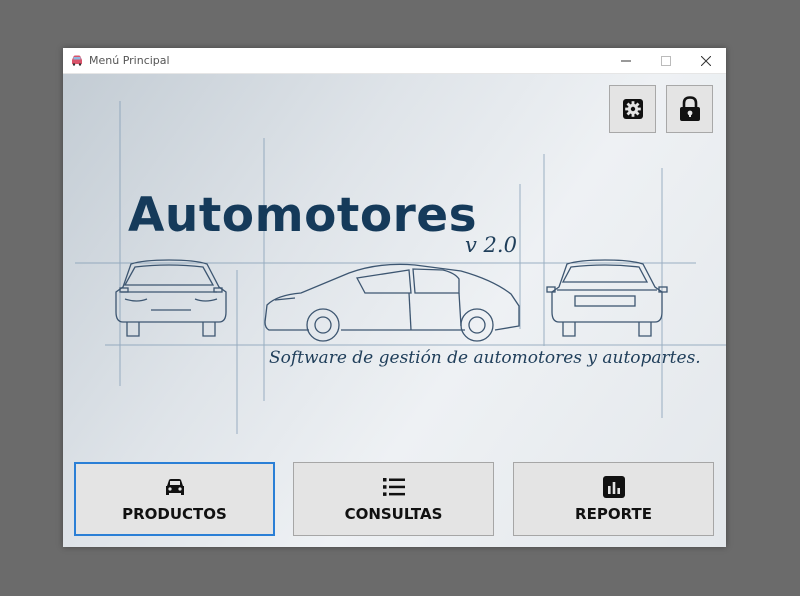  I want to click on productos-button: PRODUCTOS, so click(174, 499).